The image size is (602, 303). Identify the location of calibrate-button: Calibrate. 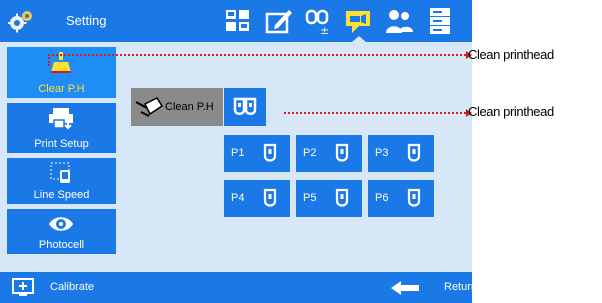
(60, 287).